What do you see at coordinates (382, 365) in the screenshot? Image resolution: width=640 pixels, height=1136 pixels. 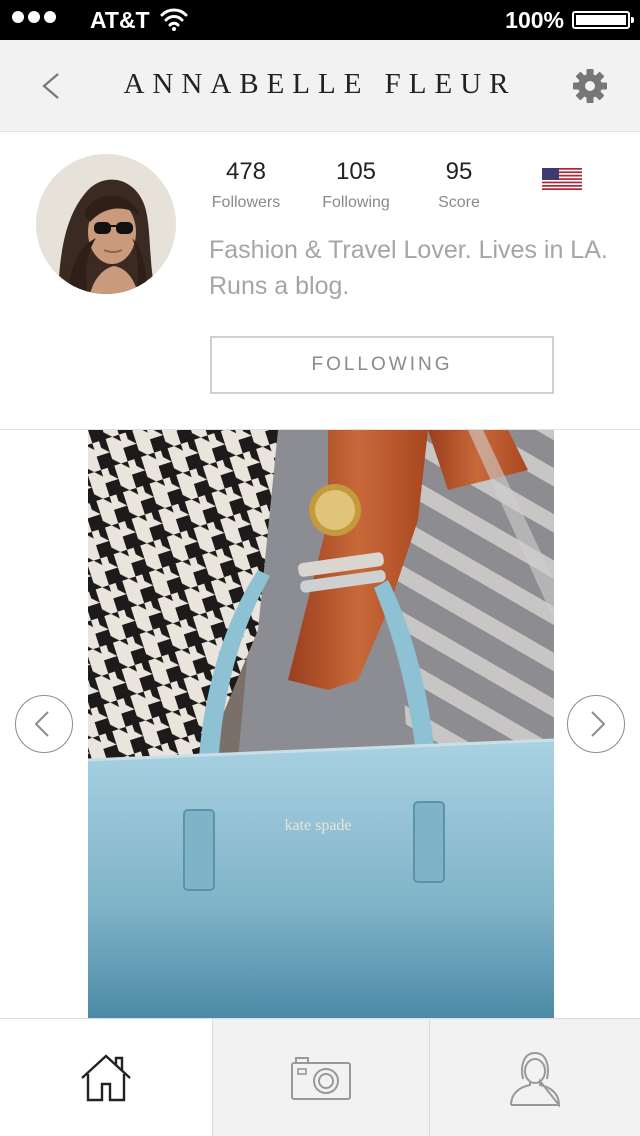 I see `following-button: FOLLOWING` at bounding box center [382, 365].